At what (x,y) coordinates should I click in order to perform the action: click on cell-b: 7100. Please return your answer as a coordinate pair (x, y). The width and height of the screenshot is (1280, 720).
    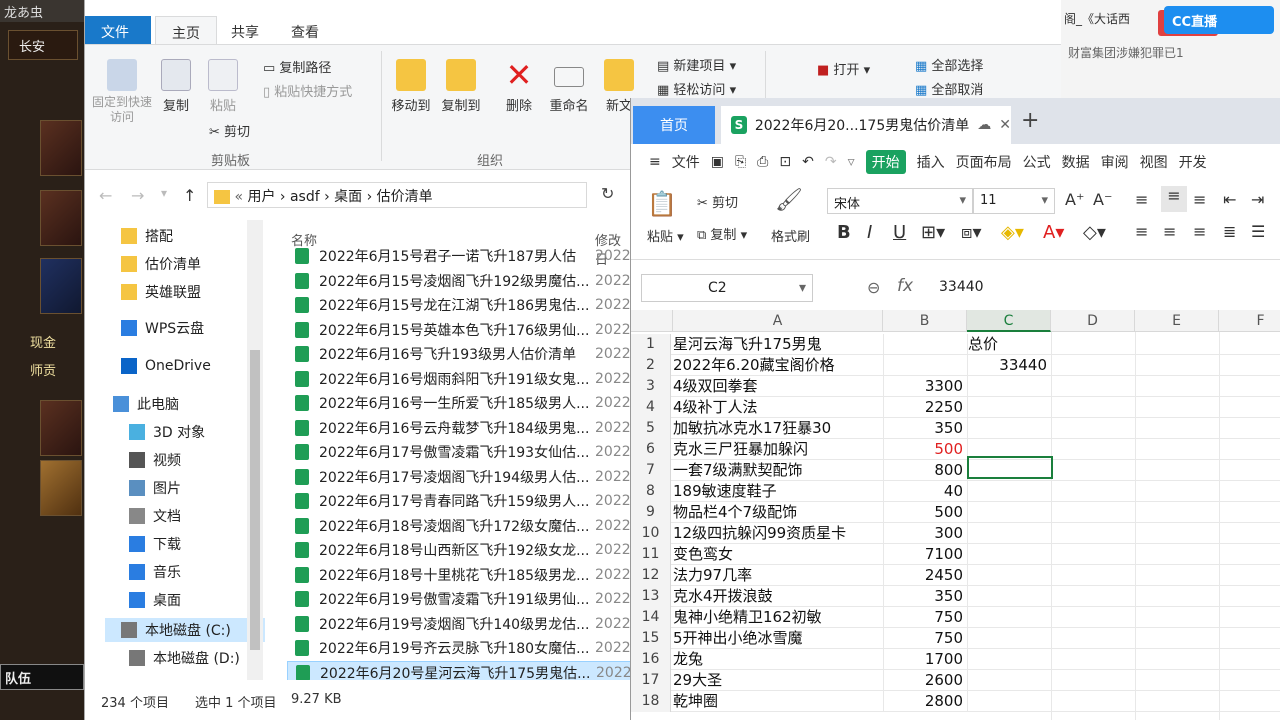
    Looking at the image, I should click on (924, 554).